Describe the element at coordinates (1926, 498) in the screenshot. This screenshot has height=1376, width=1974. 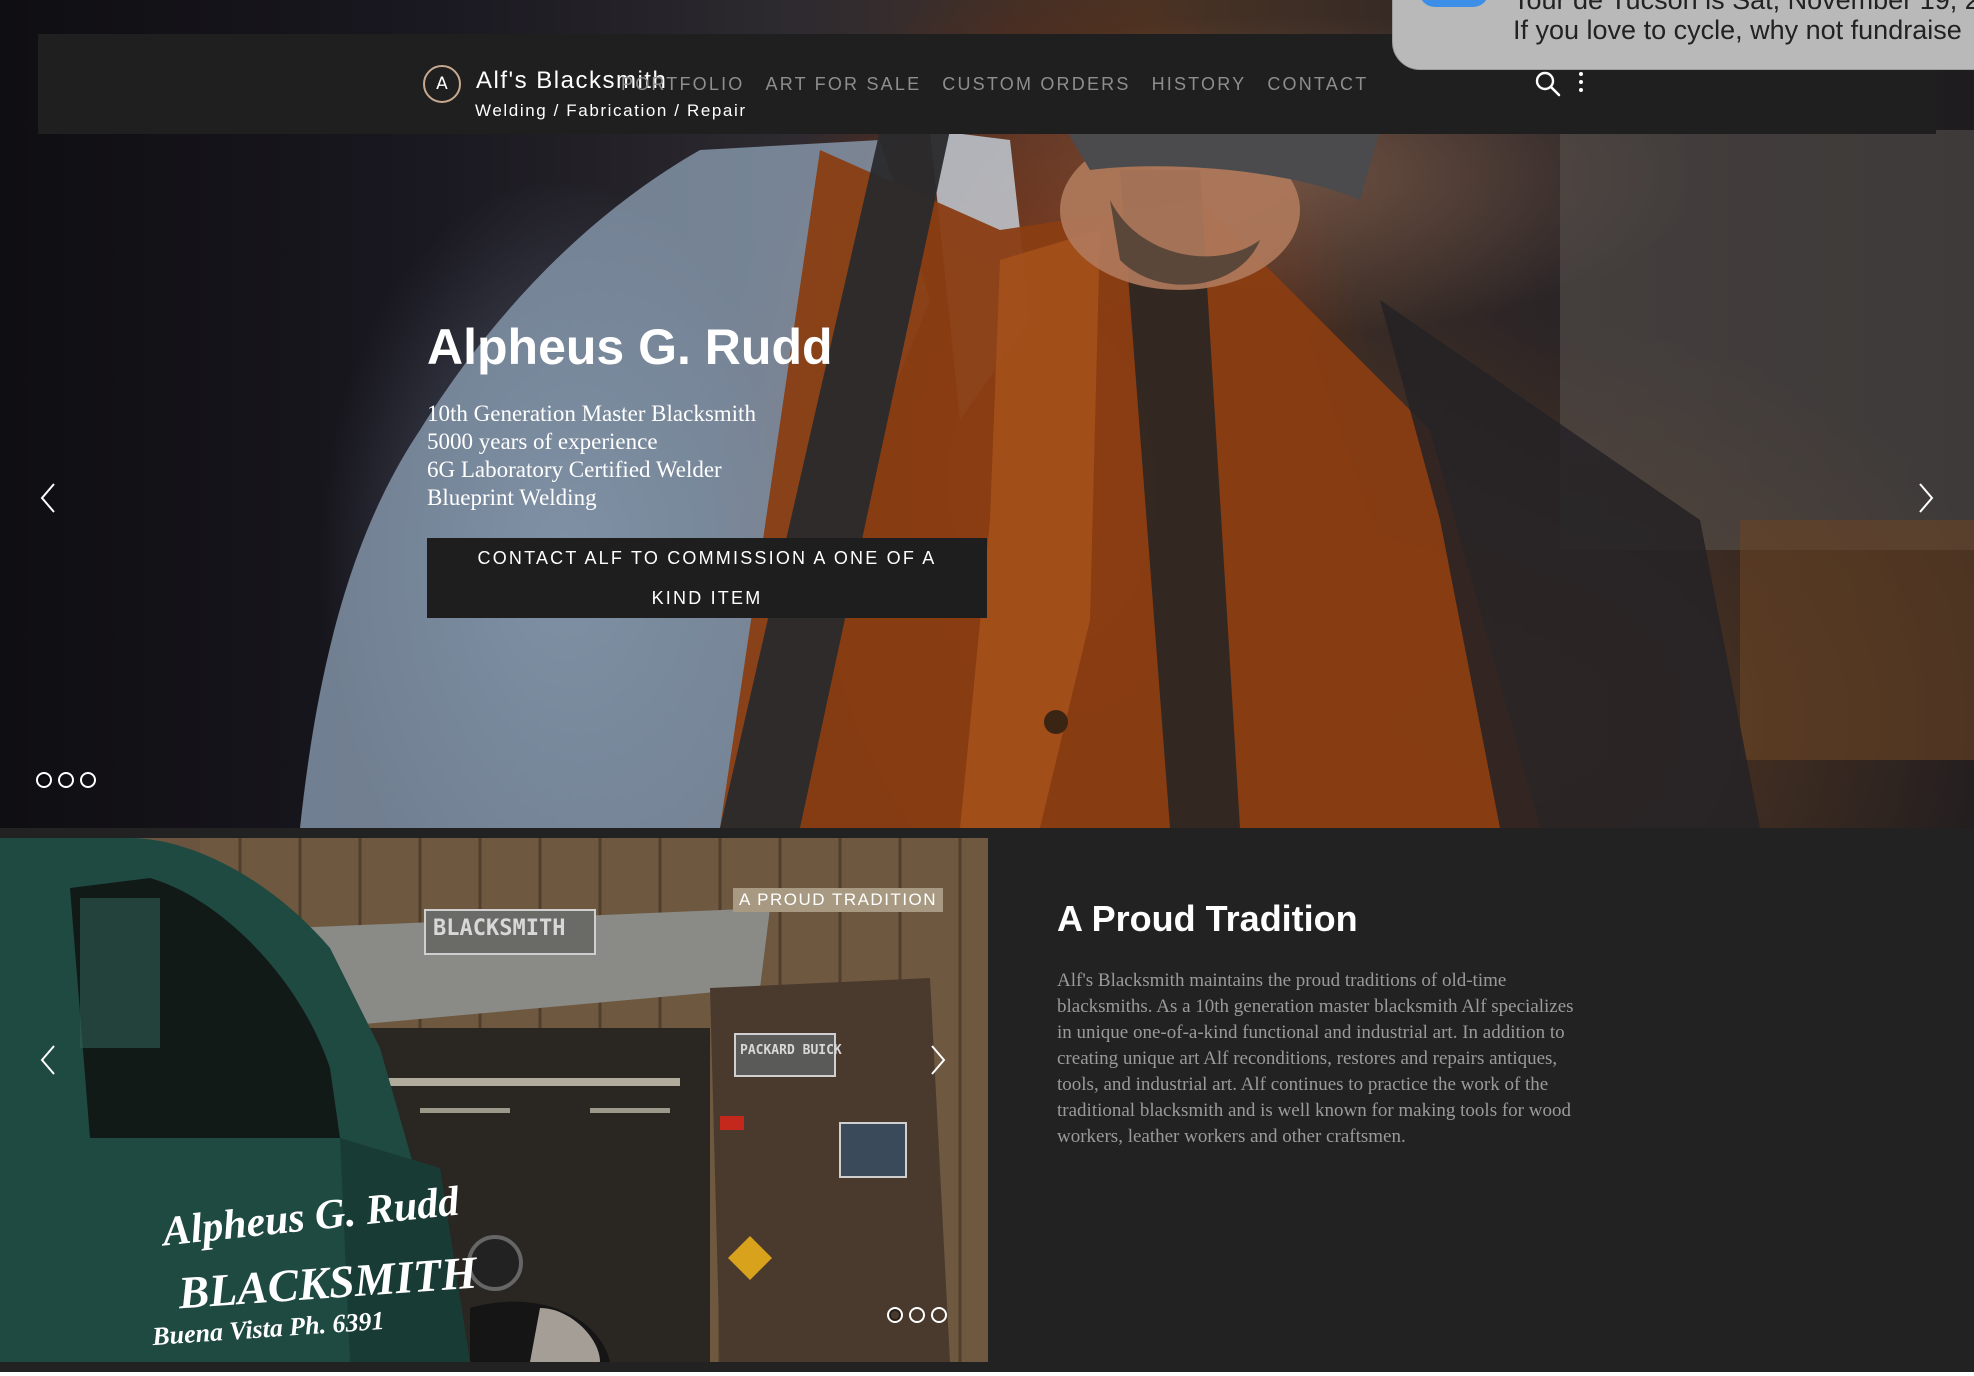
I see `hero-next-arrow-icon` at that location.